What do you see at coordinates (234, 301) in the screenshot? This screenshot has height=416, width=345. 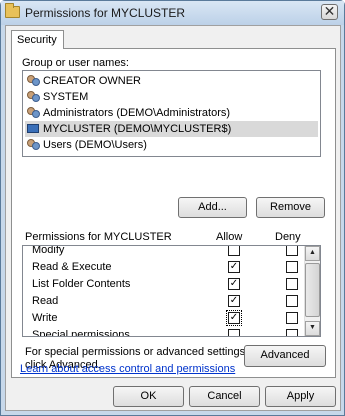 I see `allow-checkbox-read: ✓` at bounding box center [234, 301].